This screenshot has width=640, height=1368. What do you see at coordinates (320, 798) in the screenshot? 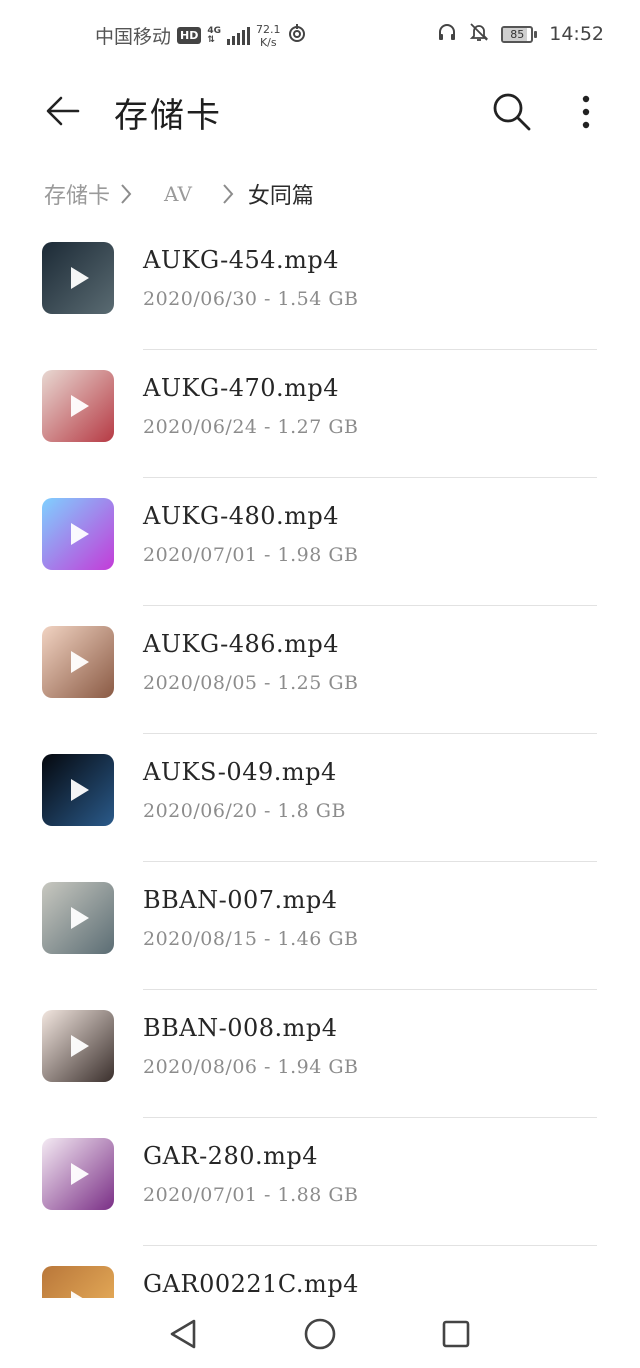
I see `file-item: AUKS-049.mp4 2020/06/20 - 1.8 GB` at bounding box center [320, 798].